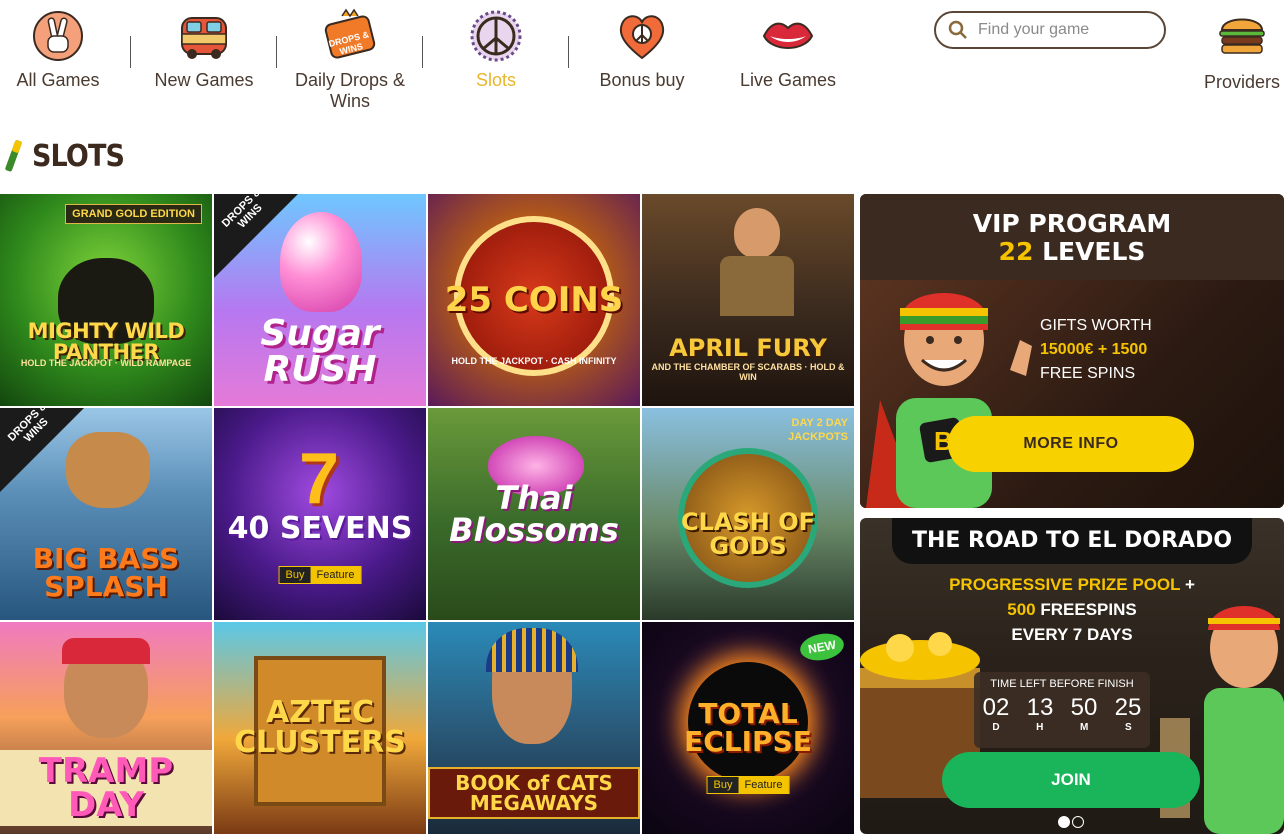  Describe the element at coordinates (957, 29) in the screenshot. I see `search-icon` at that location.